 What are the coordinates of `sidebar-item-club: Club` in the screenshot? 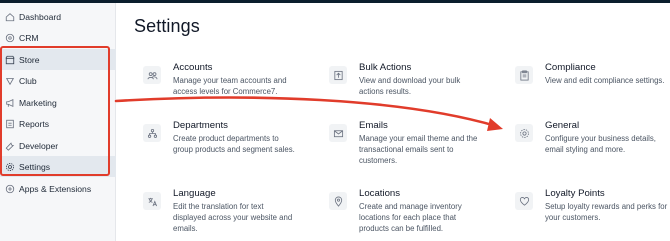 It's located at (58, 80).